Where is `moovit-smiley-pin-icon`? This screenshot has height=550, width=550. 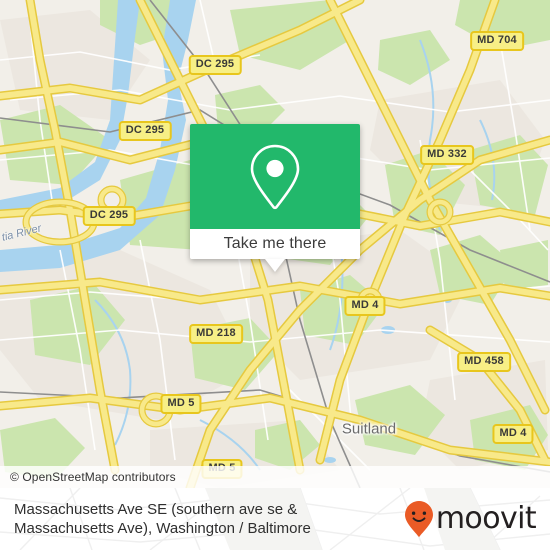 moovit-smiley-pin-icon is located at coordinates (418, 519).